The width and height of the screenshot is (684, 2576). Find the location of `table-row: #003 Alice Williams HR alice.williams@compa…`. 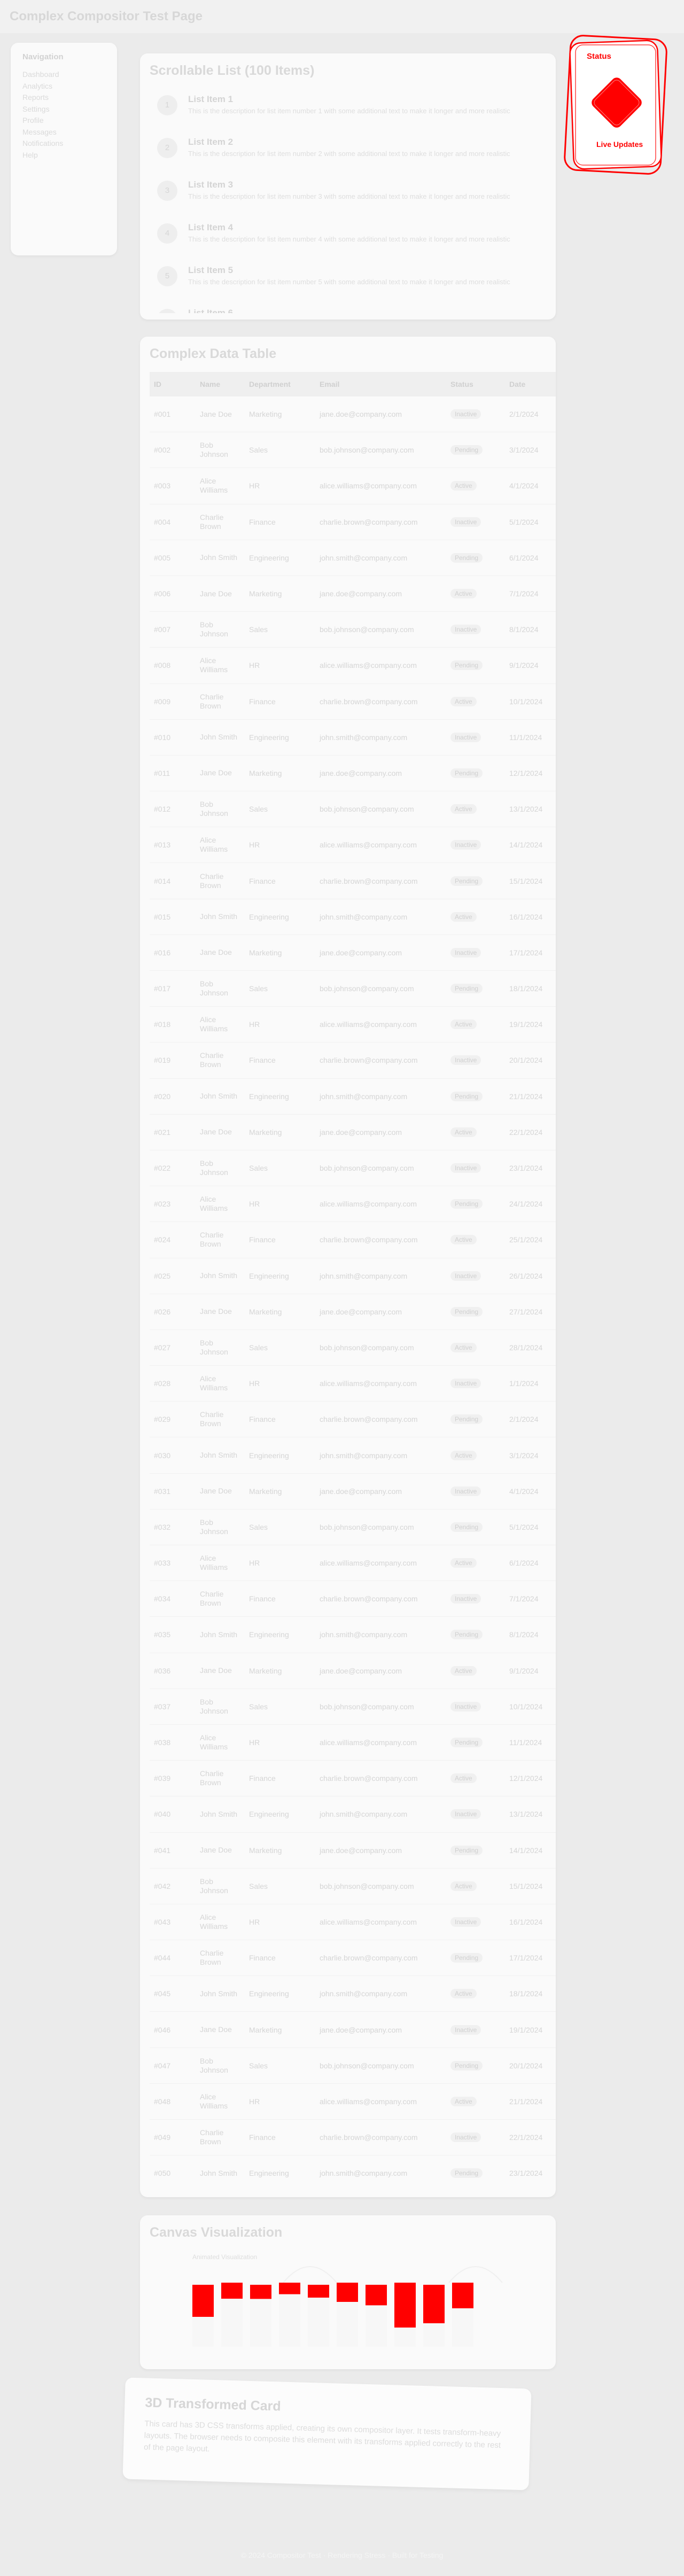

table-row: #003 Alice Williams HR alice.williams@compa… is located at coordinates (353, 486).